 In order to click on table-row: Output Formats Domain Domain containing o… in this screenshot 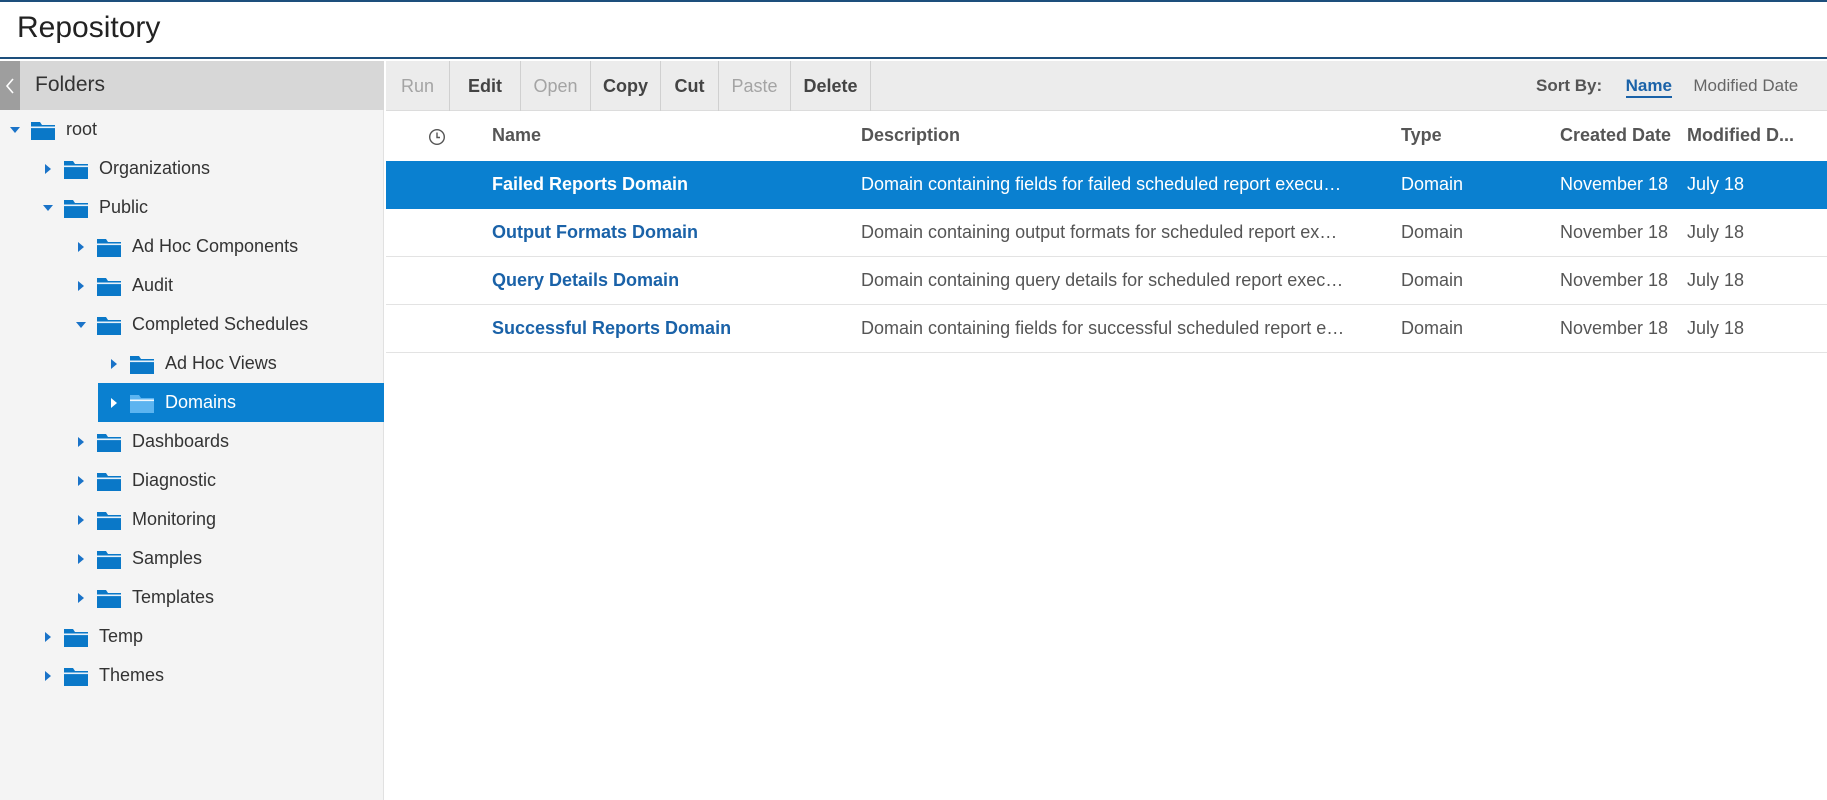, I will do `click(1106, 233)`.